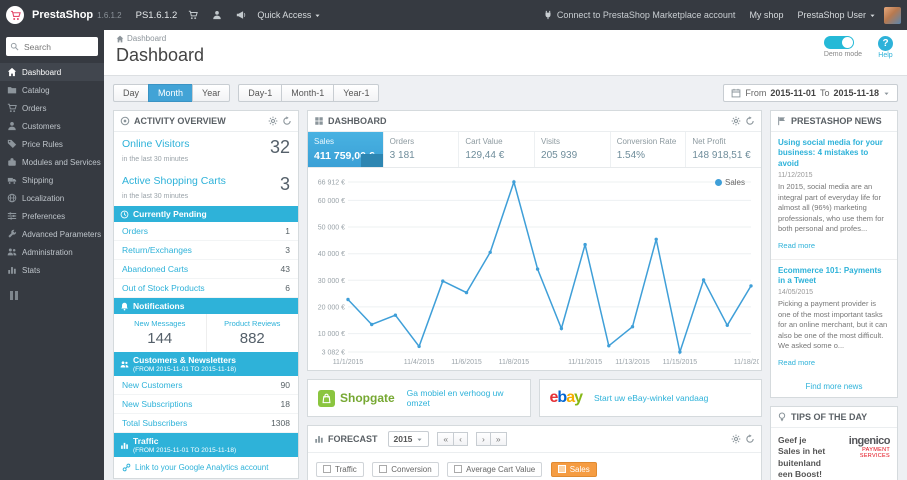 The width and height of the screenshot is (907, 480). Describe the element at coordinates (206, 289) in the screenshot. I see `pending-row: Out of Stock Products 6` at that location.